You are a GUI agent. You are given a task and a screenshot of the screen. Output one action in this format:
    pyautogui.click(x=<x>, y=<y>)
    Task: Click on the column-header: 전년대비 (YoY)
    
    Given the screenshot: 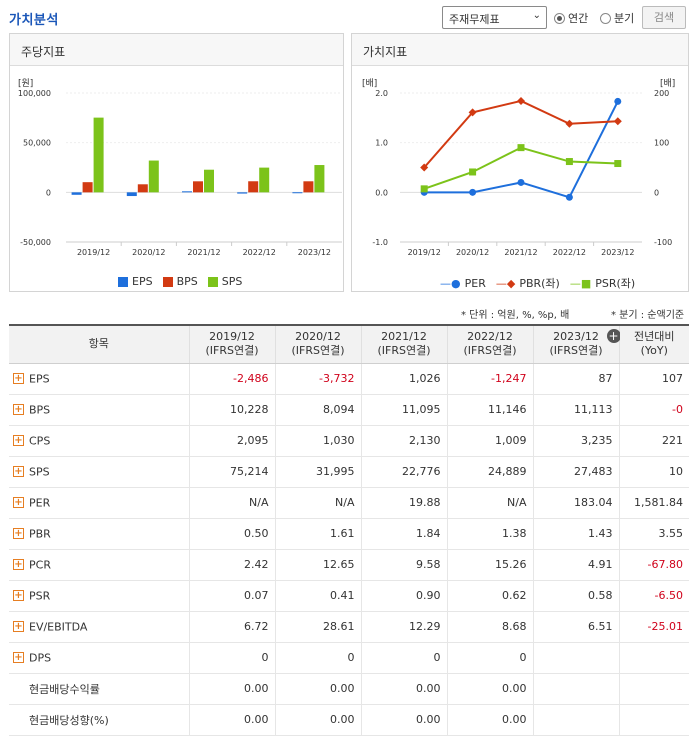 What is the action you would take?
    pyautogui.click(x=653, y=344)
    